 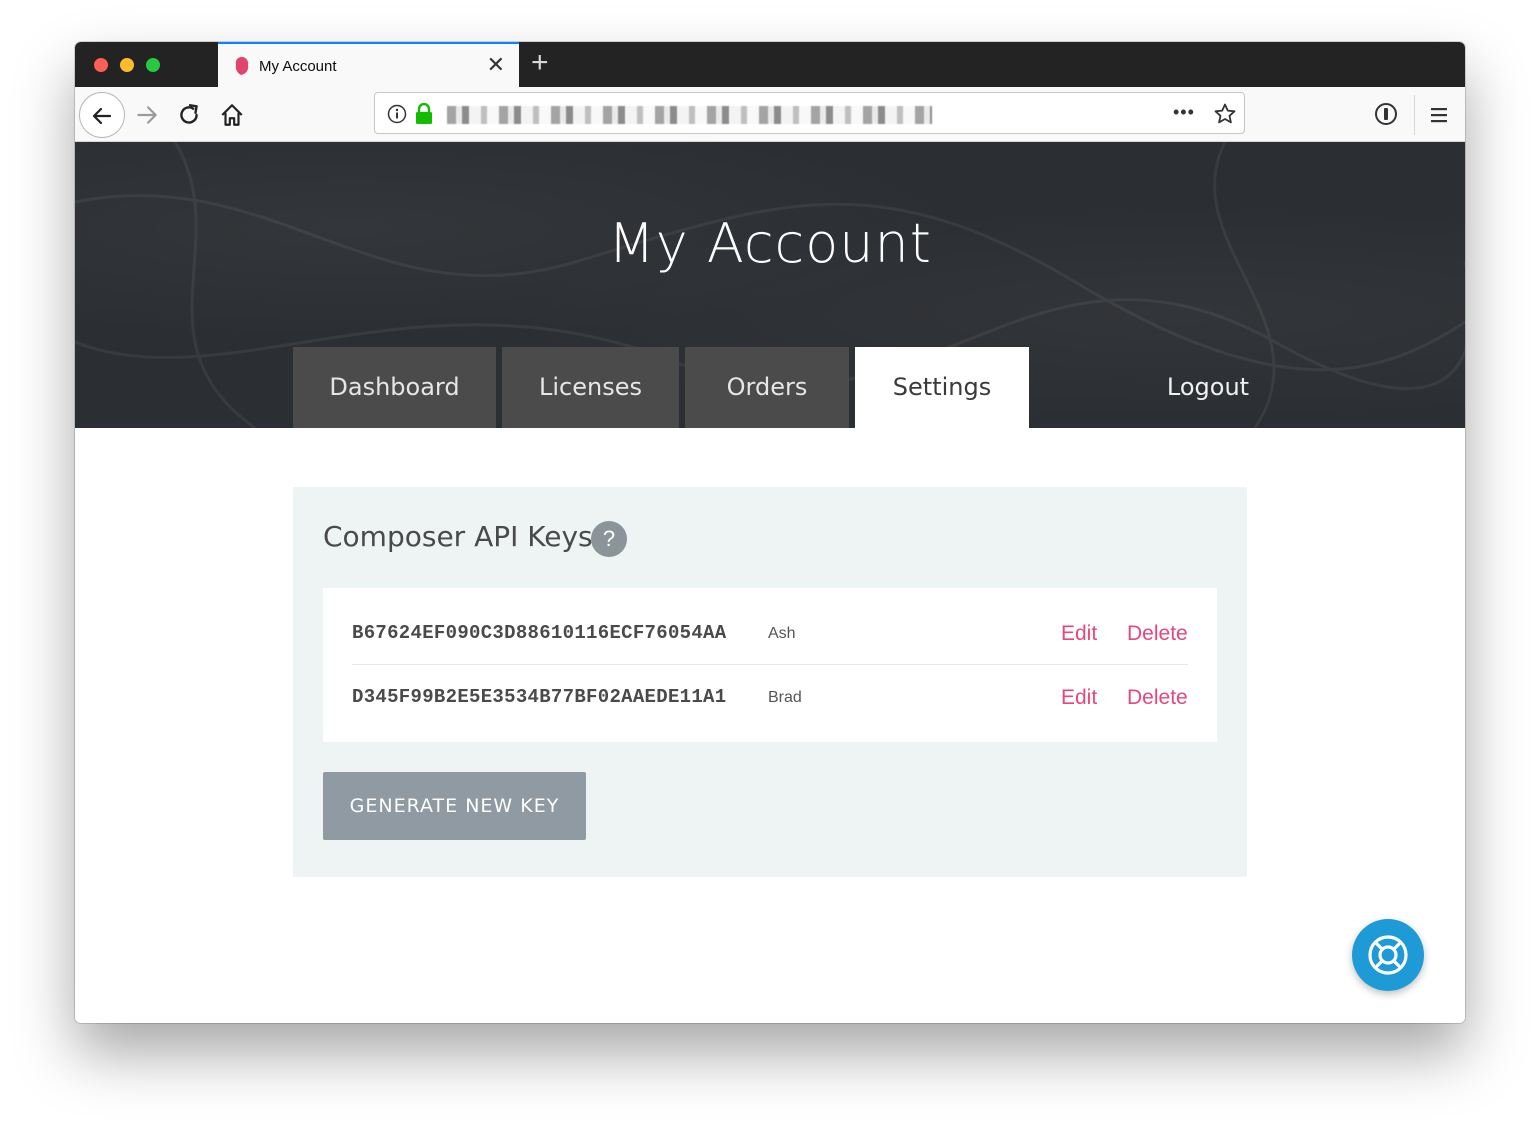 I want to click on help-icon: ?, so click(x=609, y=539).